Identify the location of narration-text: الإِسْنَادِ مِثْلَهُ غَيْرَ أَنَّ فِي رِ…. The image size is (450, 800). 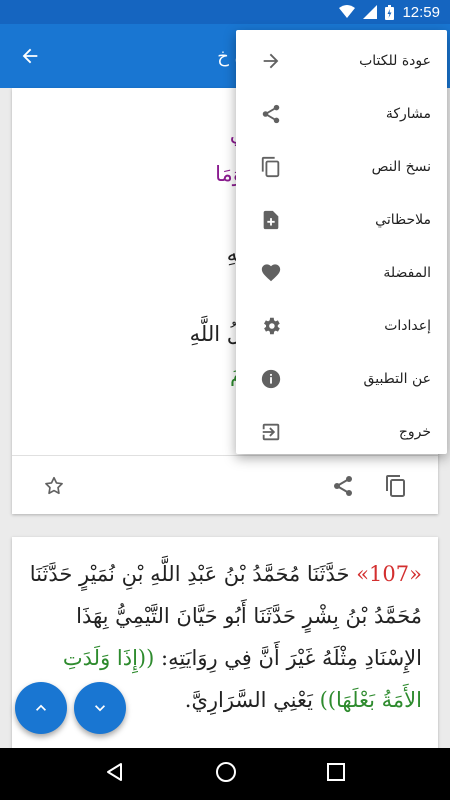
(288, 658).